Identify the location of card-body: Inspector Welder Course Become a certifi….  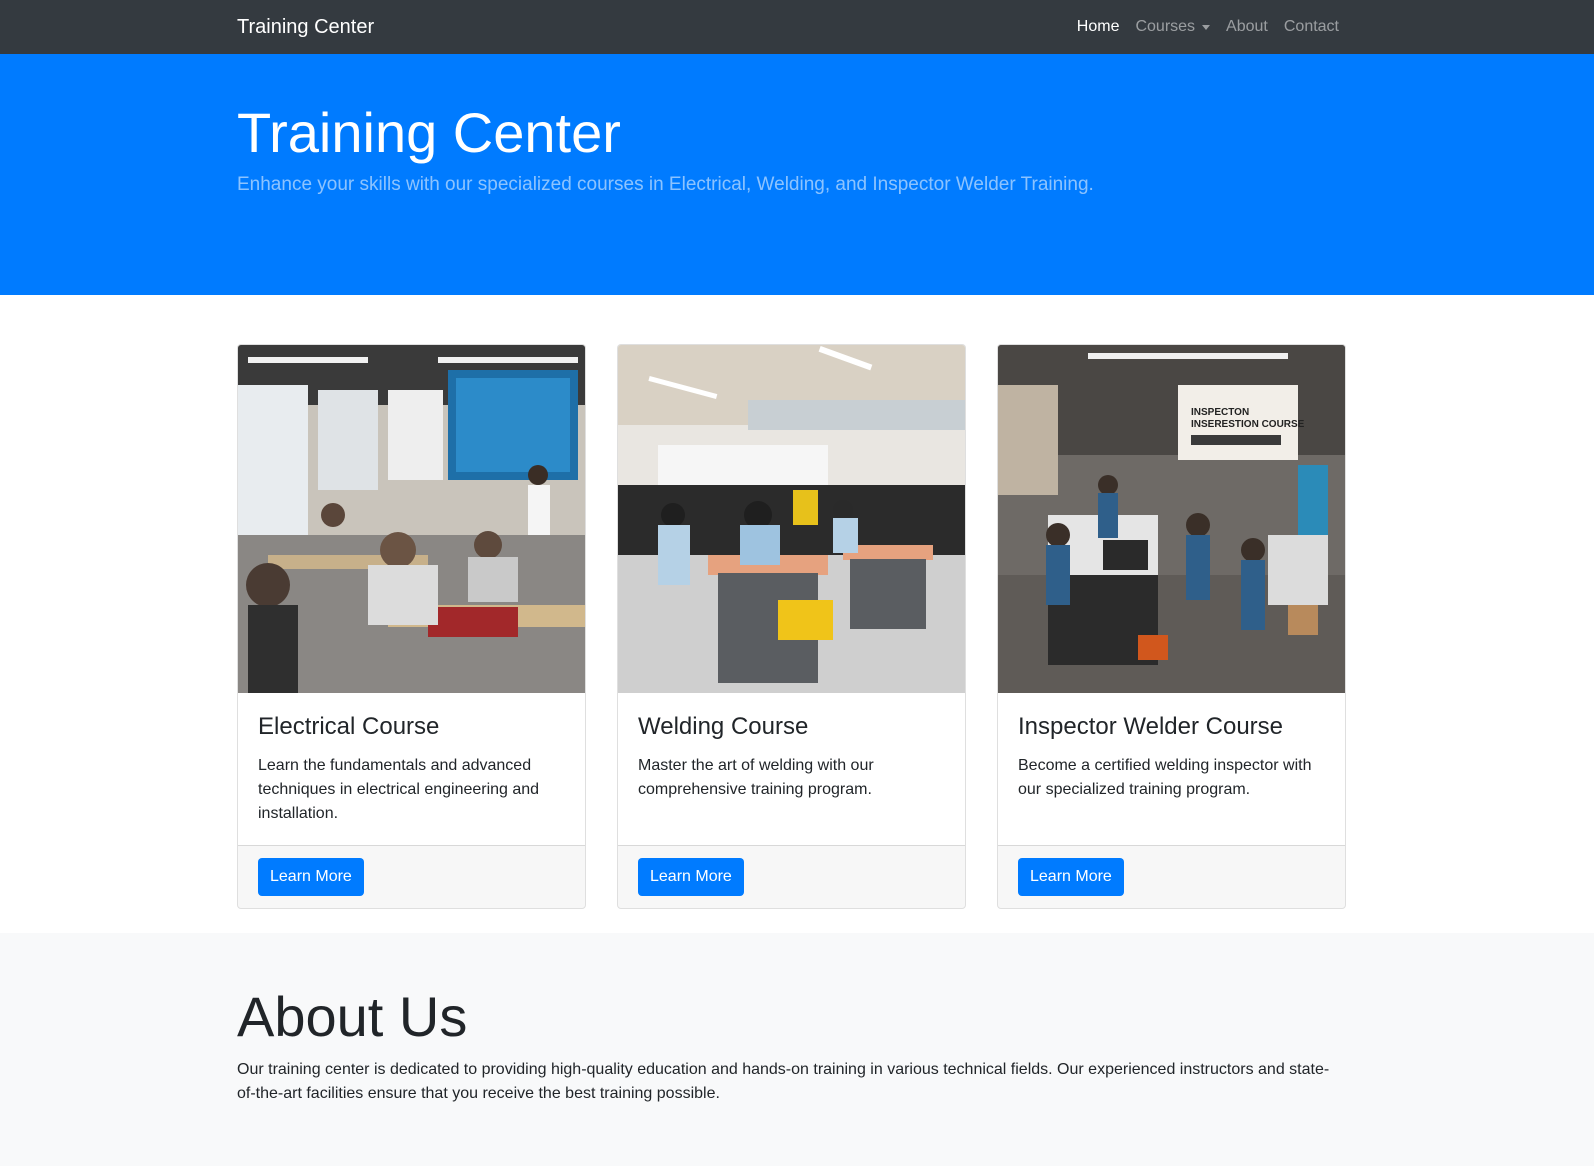
(1171, 769).